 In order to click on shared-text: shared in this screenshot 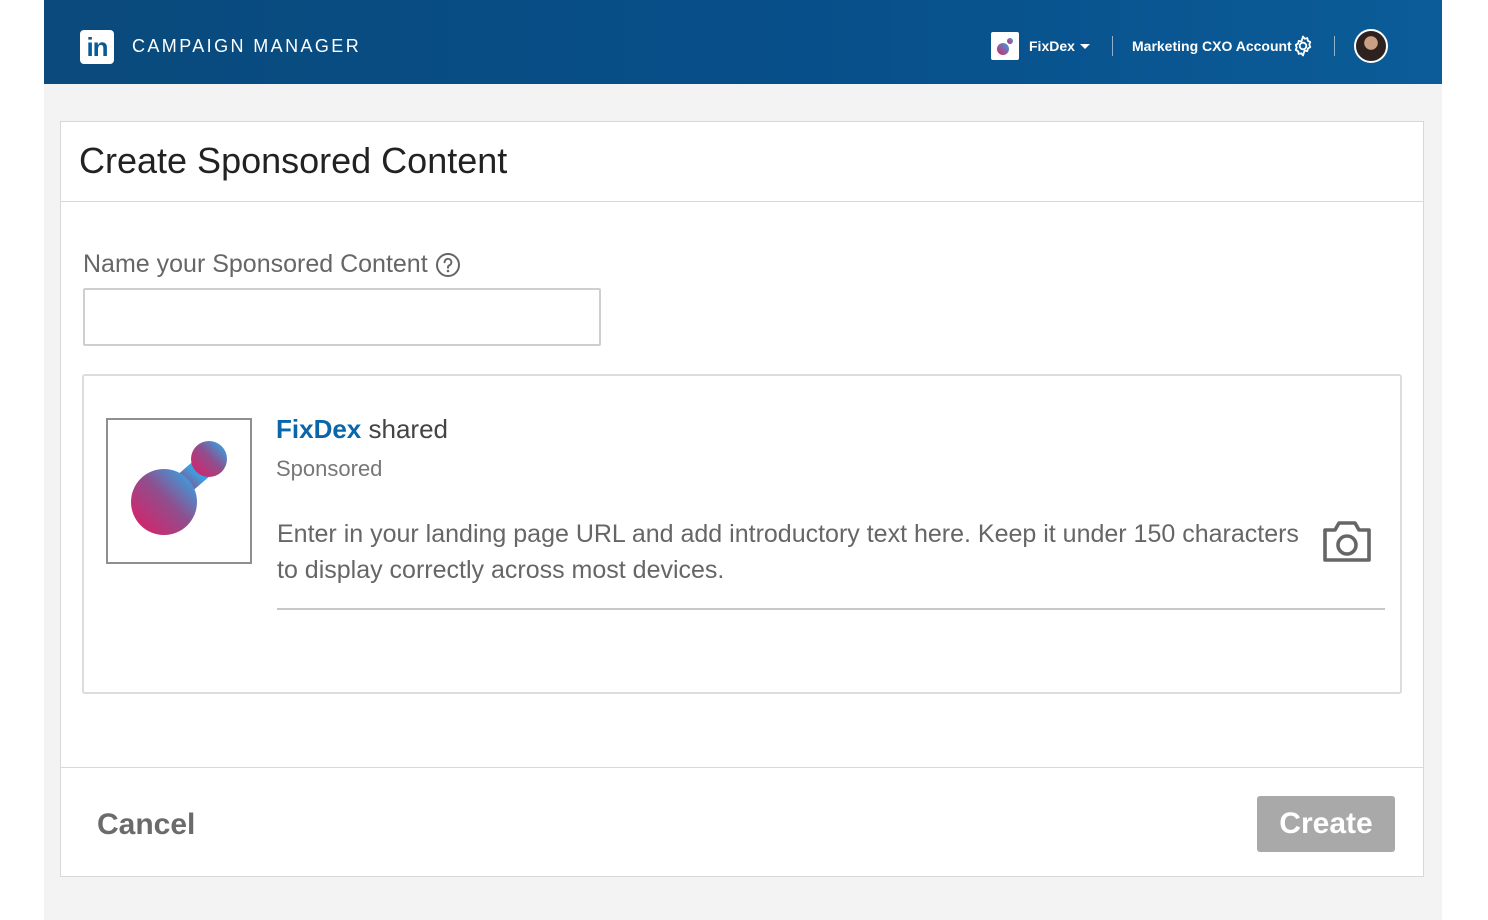, I will do `click(404, 429)`.